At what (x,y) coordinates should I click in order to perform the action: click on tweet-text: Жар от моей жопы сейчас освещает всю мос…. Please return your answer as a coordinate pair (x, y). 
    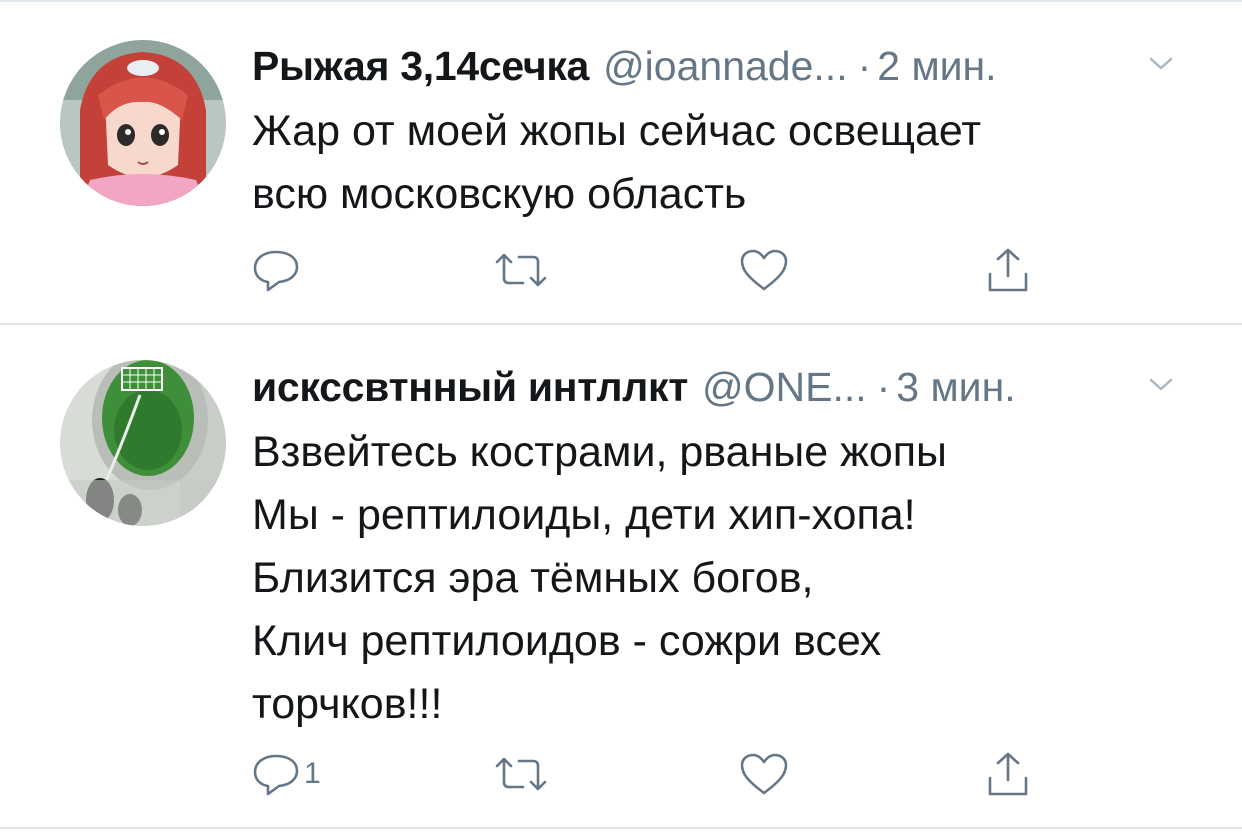
    Looking at the image, I should click on (727, 163).